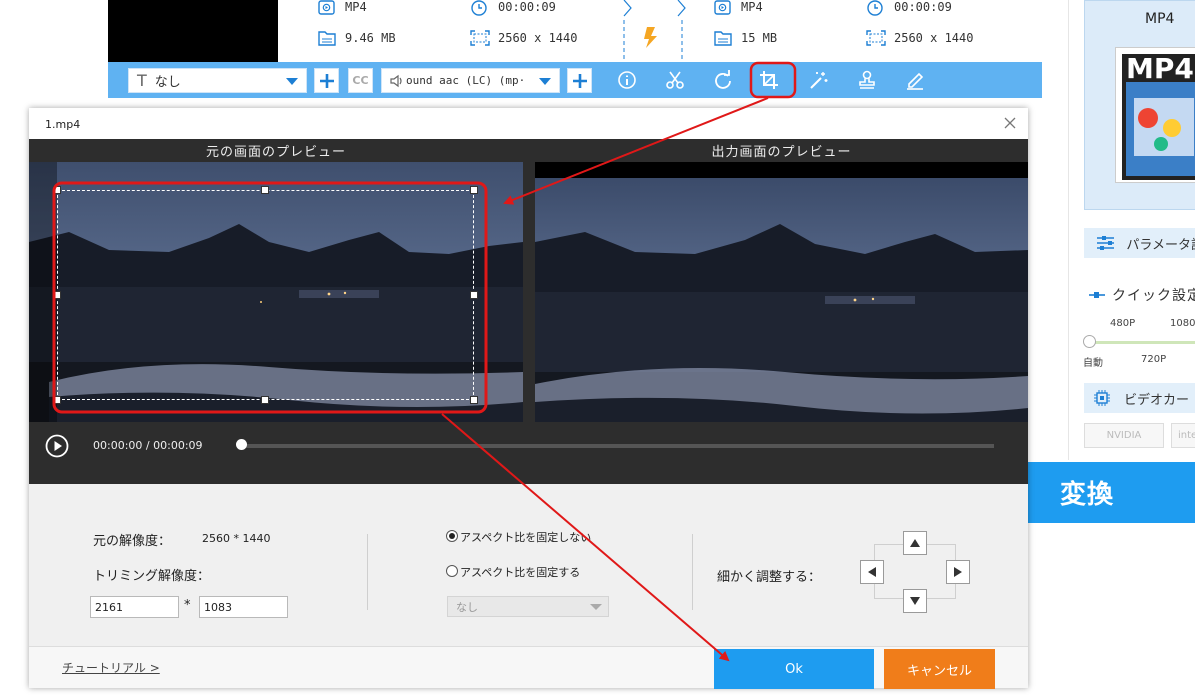 This screenshot has height=695, width=1195. Describe the element at coordinates (915, 80) in the screenshot. I see `edit-pen-icon` at that location.